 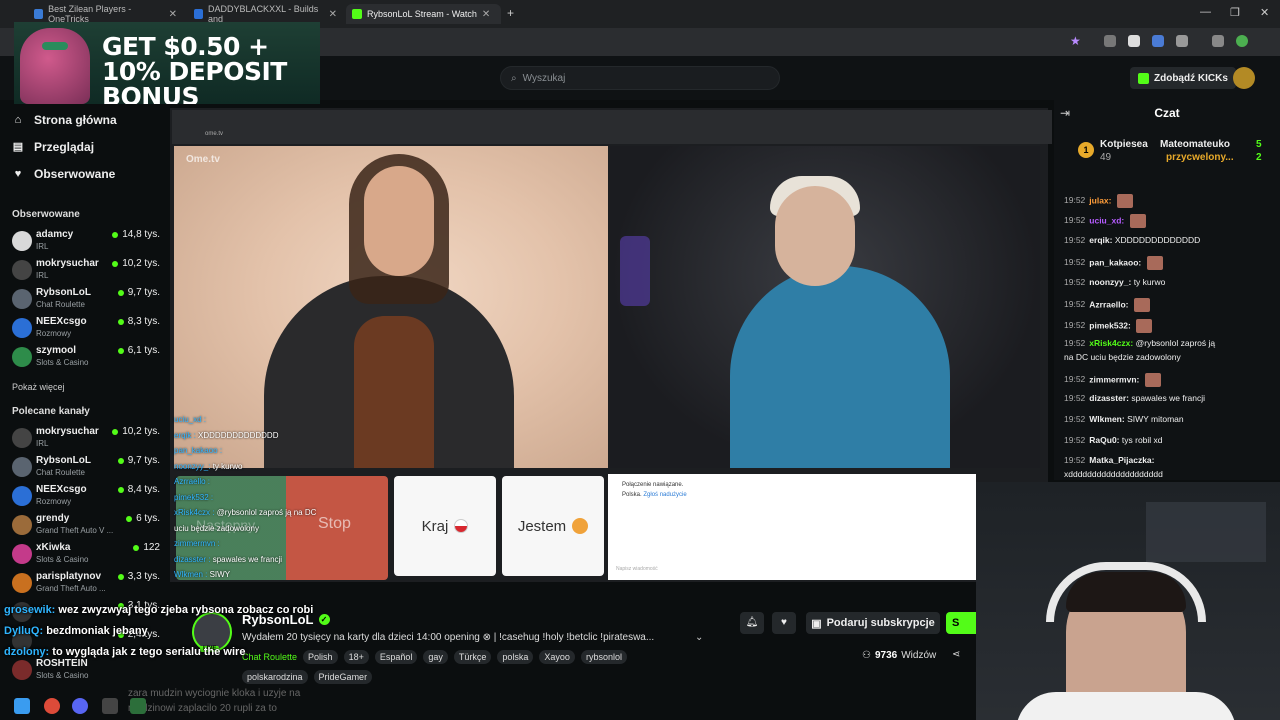 What do you see at coordinates (637, 569) in the screenshot?
I see `ometv-message-input: Napisz wiadomość` at bounding box center [637, 569].